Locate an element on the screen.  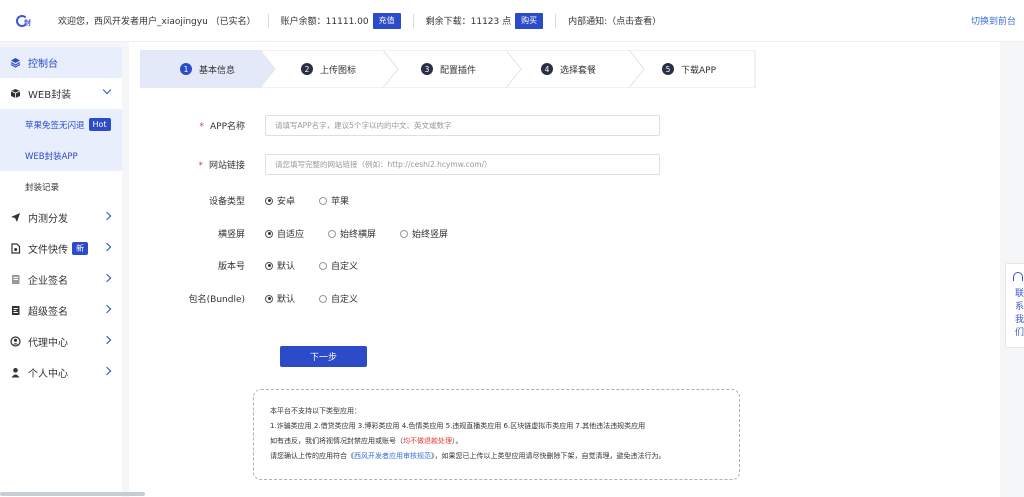
step-number: 2 is located at coordinates (307, 69).